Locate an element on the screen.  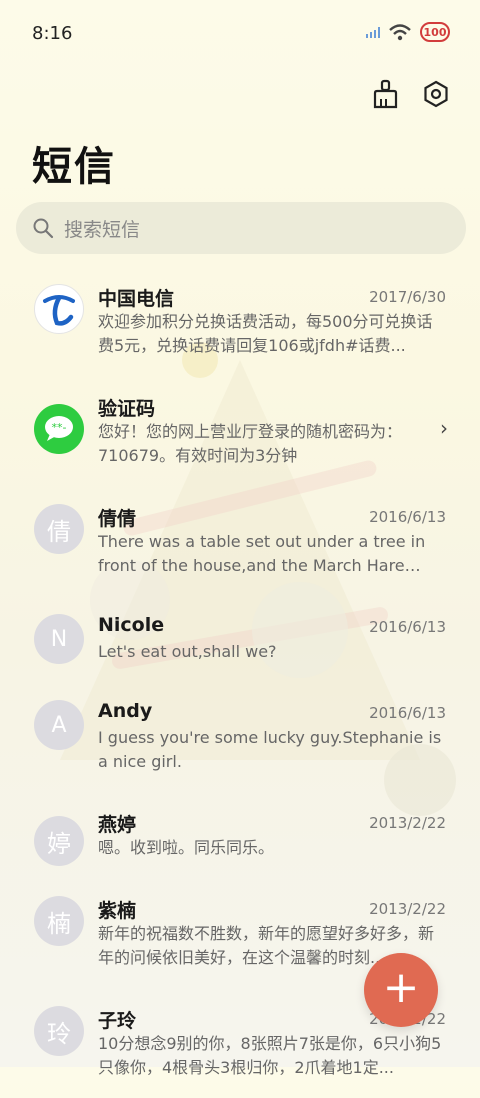
avatar: 楠 is located at coordinates (59, 921).